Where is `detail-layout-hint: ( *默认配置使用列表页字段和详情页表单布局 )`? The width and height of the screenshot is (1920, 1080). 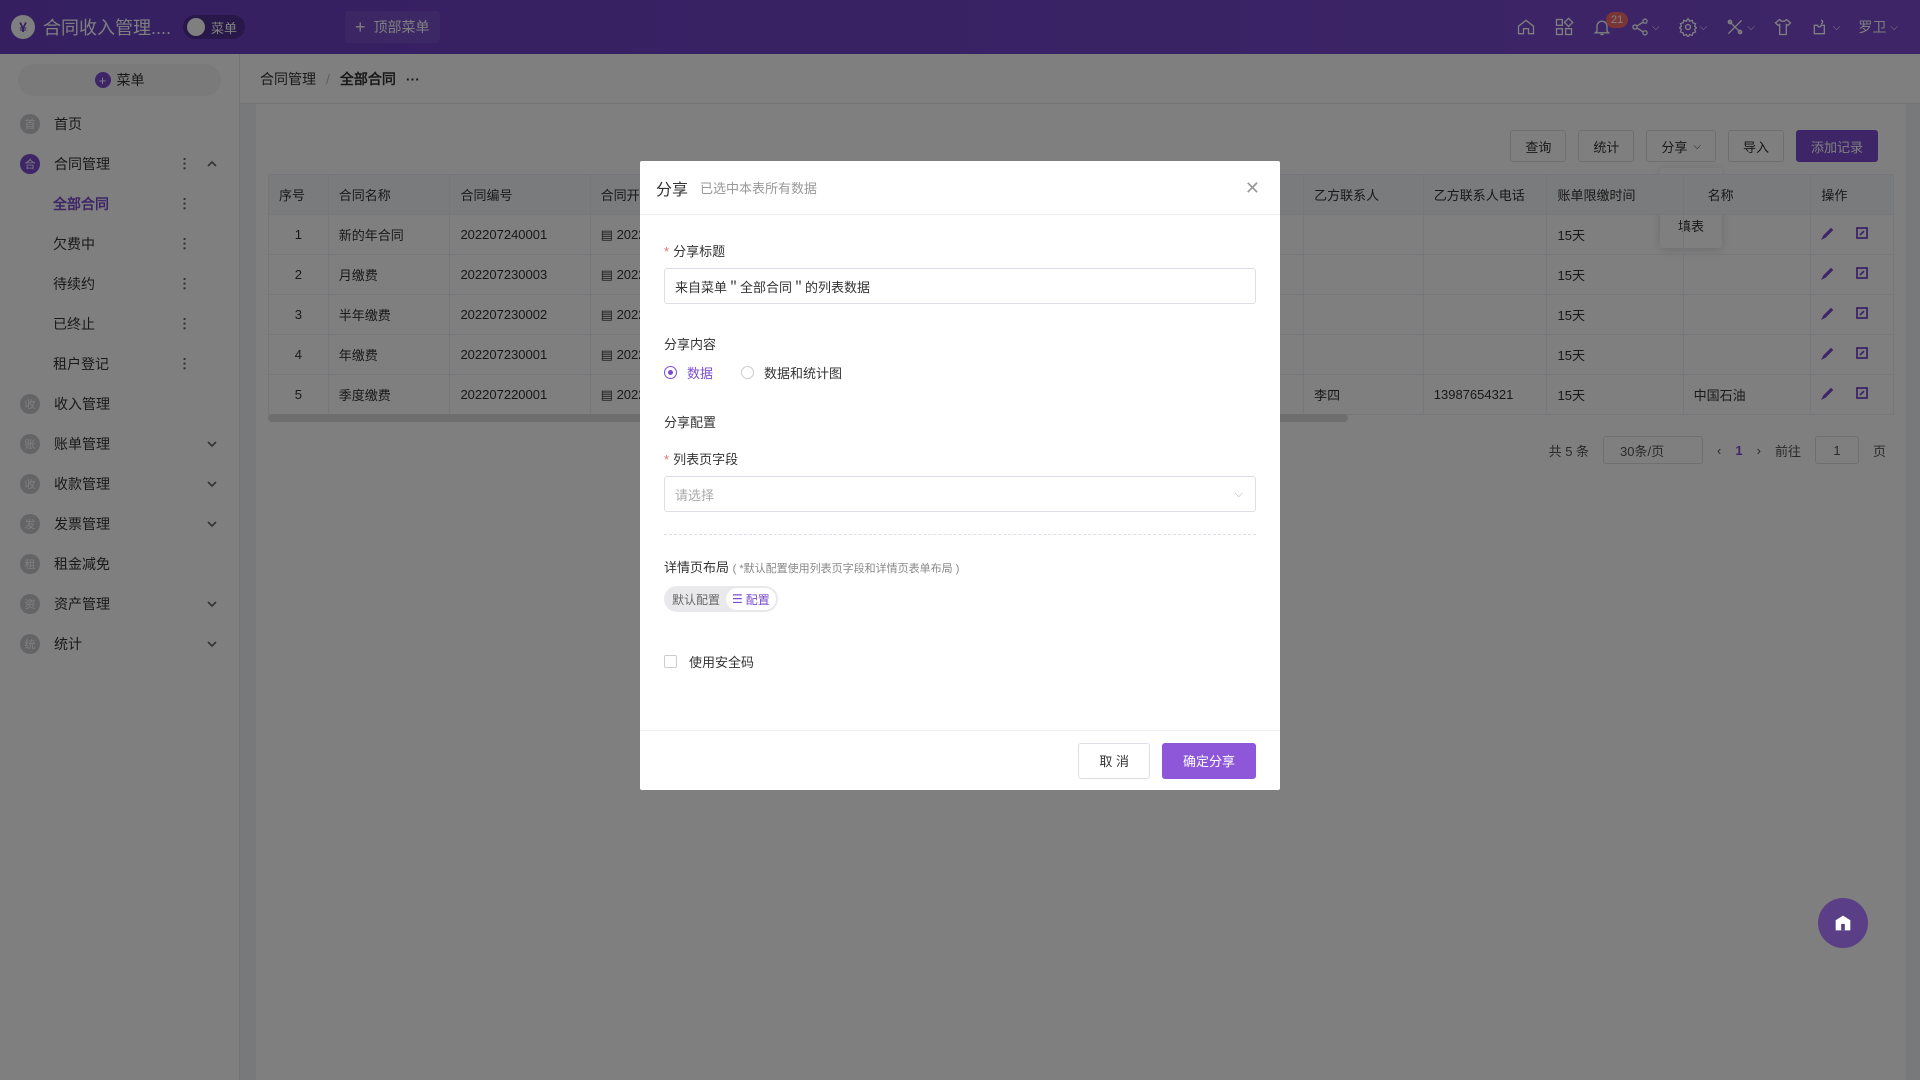 detail-layout-hint: ( *默认配置使用列表页字段和详情页表单布局 ) is located at coordinates (846, 569).